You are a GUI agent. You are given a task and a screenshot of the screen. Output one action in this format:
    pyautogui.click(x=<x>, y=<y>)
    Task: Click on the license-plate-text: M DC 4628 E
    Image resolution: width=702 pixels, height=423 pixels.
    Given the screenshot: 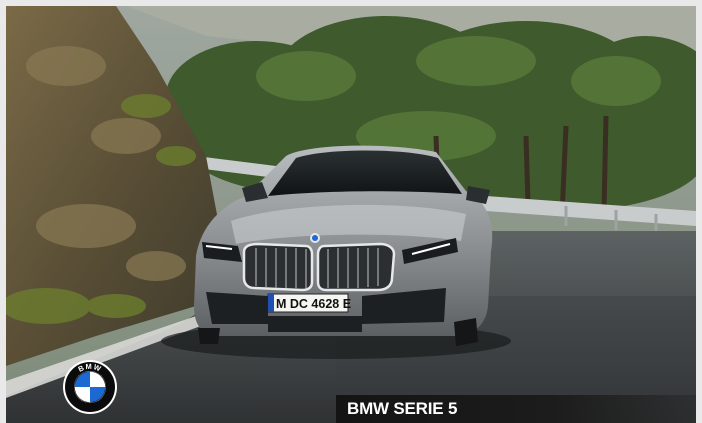 What is the action you would take?
    pyautogui.click(x=313, y=304)
    